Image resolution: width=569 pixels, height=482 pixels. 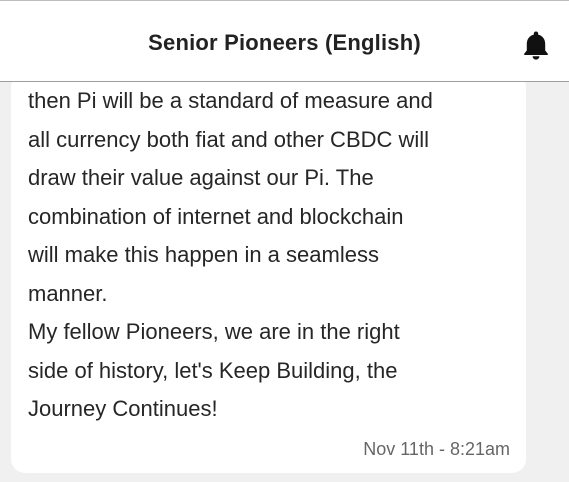 I want to click on message-line: combination of internet and blockchain, so click(x=216, y=216).